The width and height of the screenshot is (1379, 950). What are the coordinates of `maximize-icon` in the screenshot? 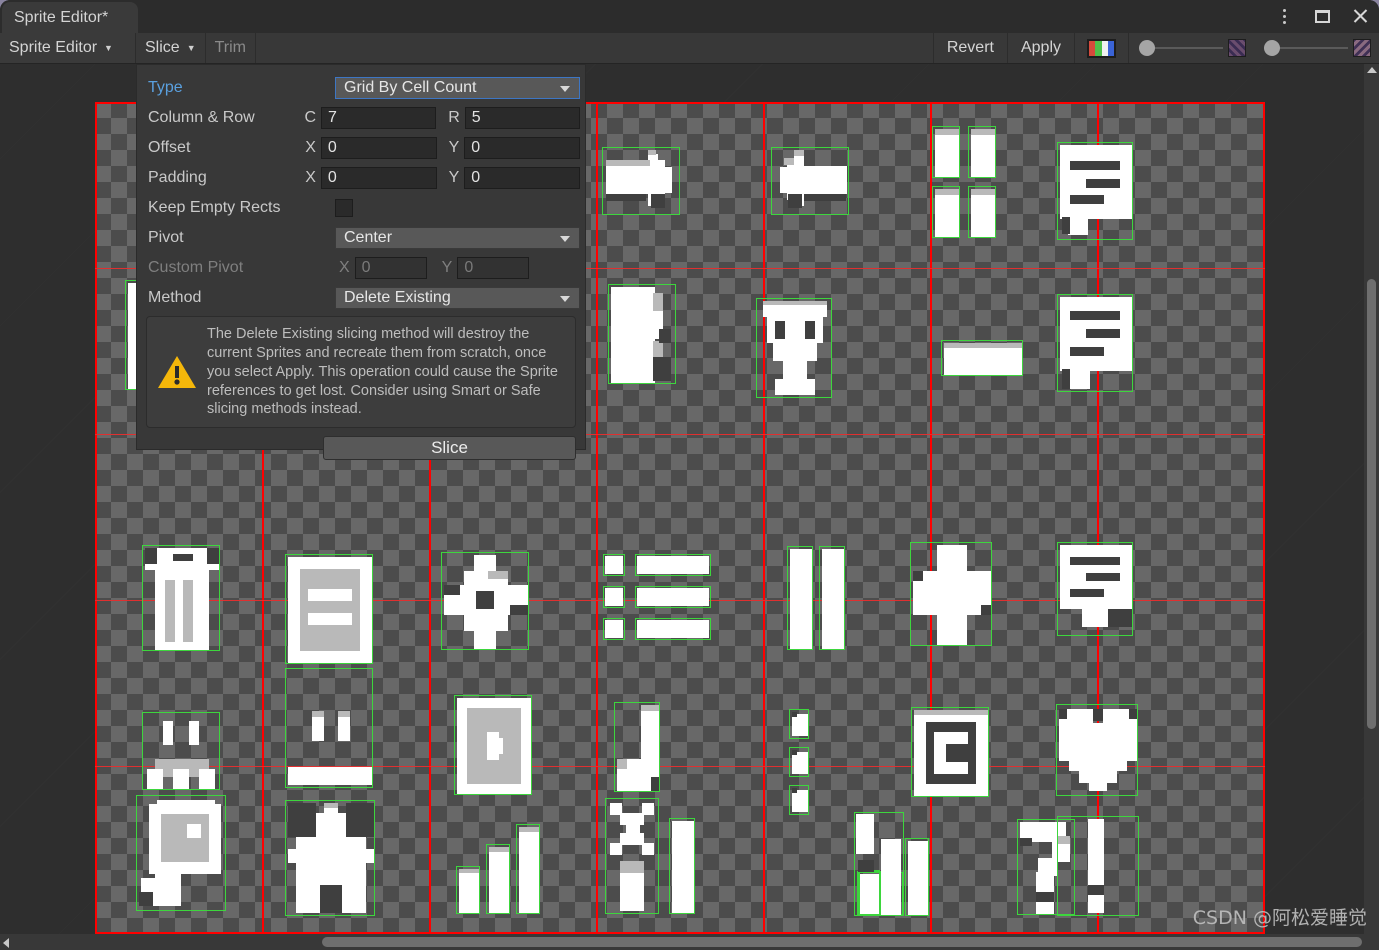 It's located at (1322, 17).